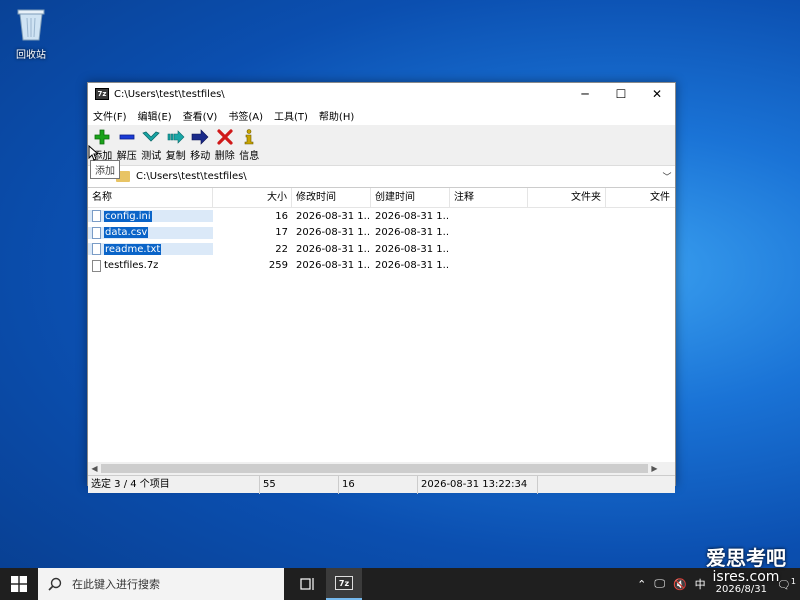 The image size is (800, 600). Describe the element at coordinates (700, 584) in the screenshot. I see `ime-indicator: 中` at that location.